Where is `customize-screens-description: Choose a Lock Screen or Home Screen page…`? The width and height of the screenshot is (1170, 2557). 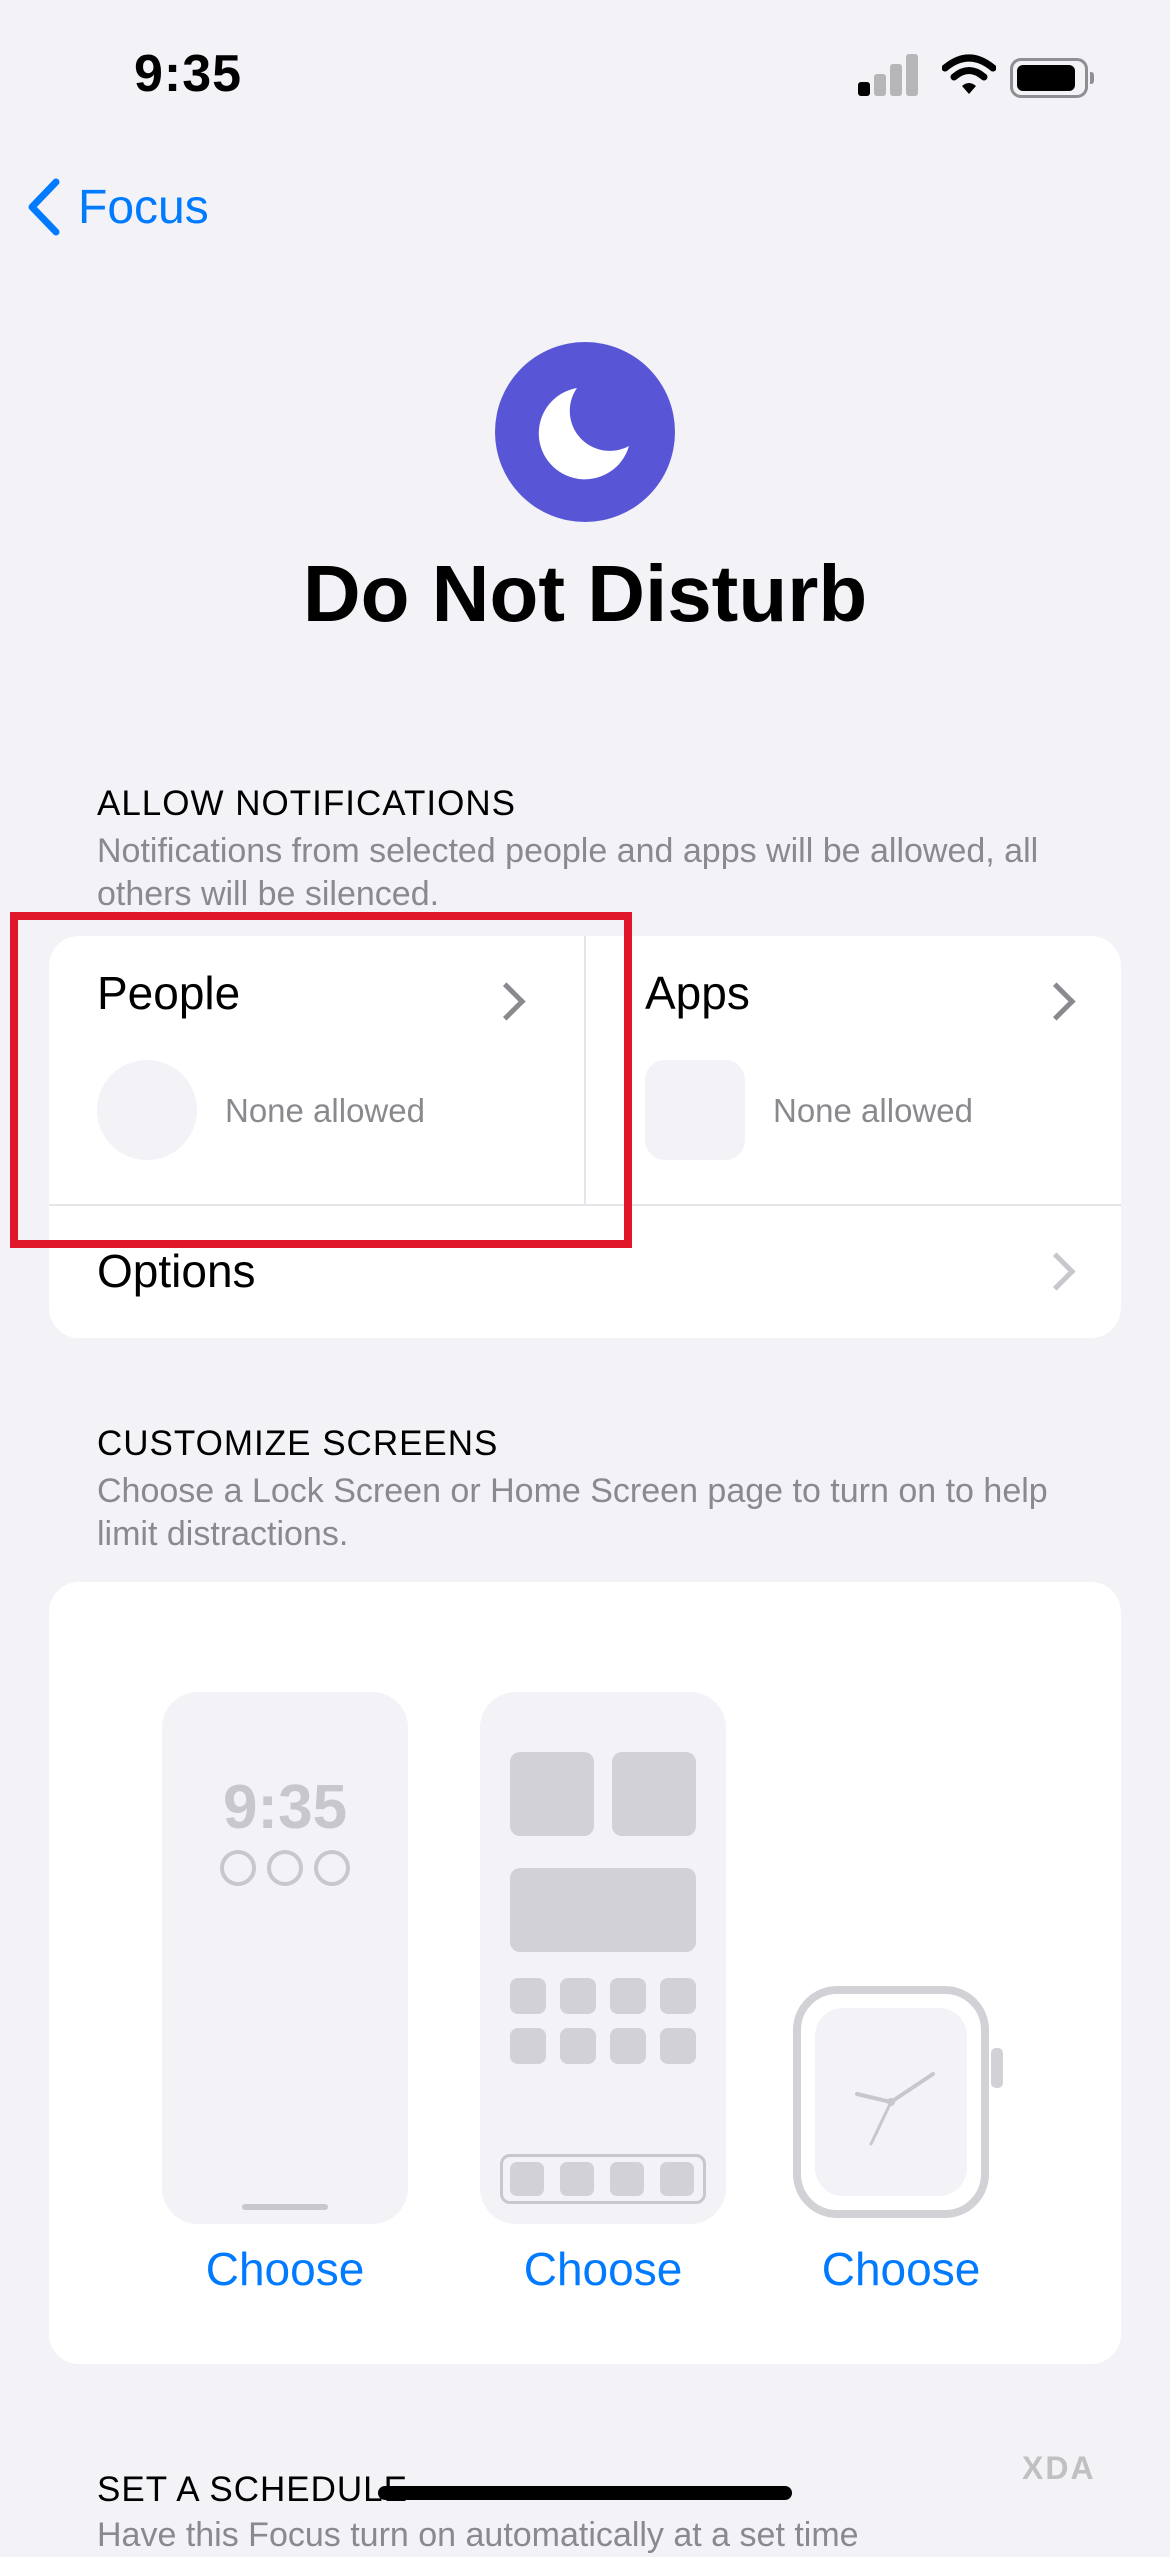
customize-screens-description: Choose a Lock Screen or Home Screen page… is located at coordinates (572, 1512).